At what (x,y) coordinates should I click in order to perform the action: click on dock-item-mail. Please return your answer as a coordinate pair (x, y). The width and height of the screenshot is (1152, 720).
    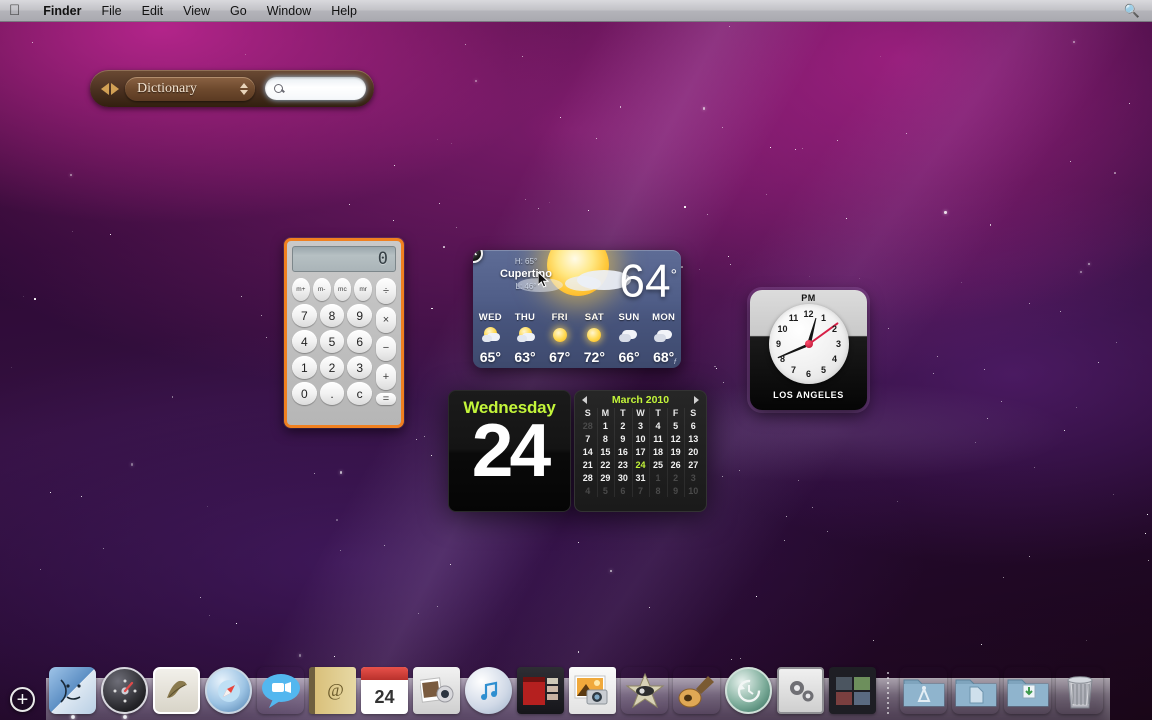
    Looking at the image, I should click on (176, 690).